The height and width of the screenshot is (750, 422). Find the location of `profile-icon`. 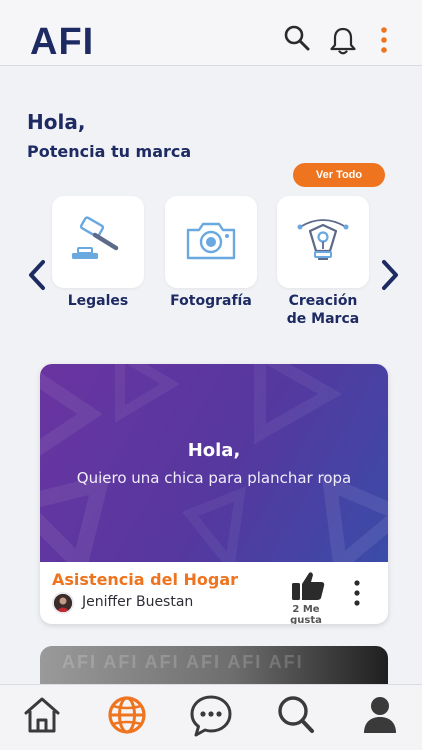

profile-icon is located at coordinates (380, 717).